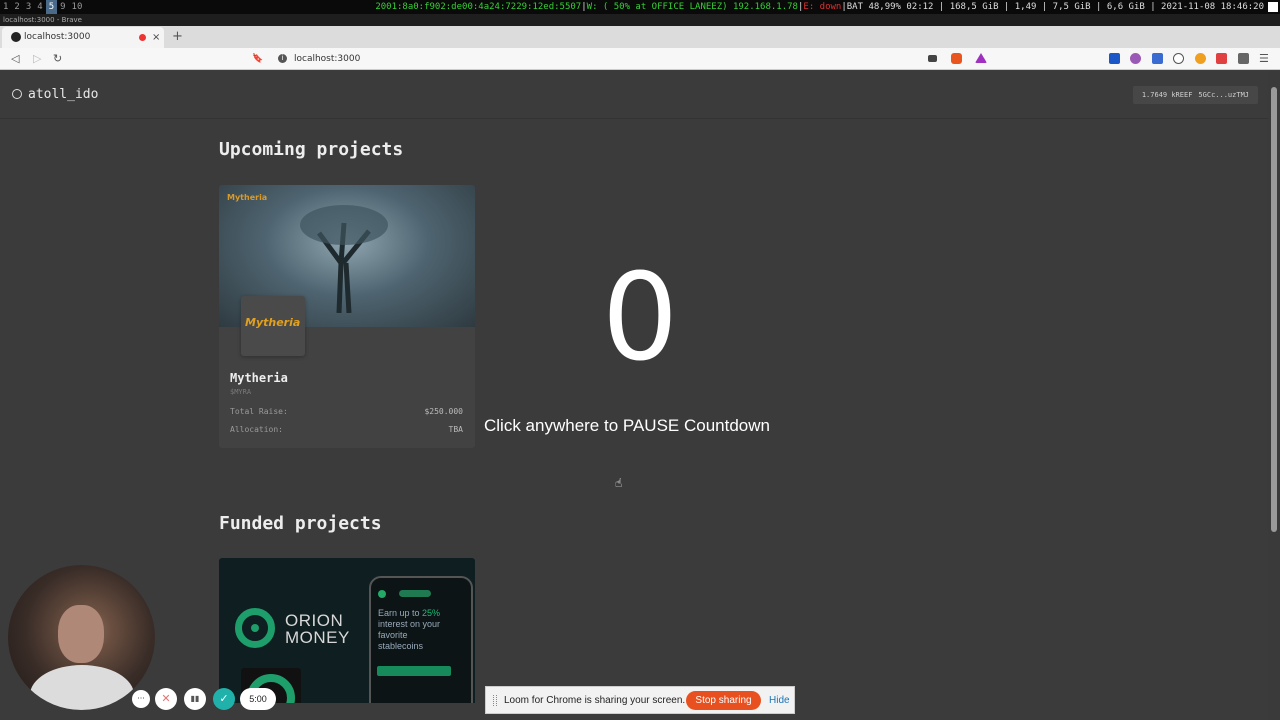  I want to click on loom-cancel-button: ✕, so click(166, 699).